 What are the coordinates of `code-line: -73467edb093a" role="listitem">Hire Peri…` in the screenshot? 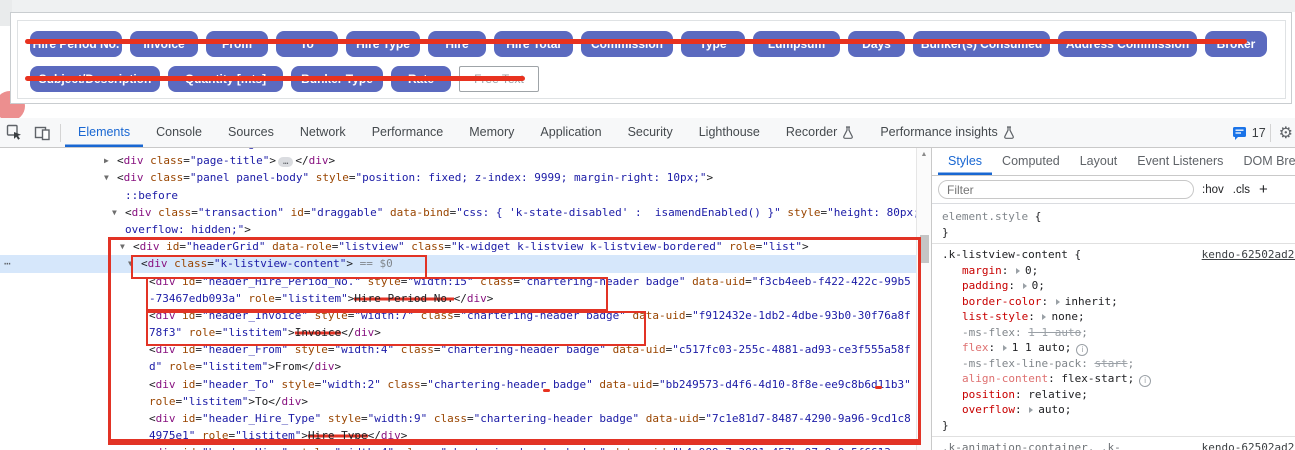 It's located at (458, 298).